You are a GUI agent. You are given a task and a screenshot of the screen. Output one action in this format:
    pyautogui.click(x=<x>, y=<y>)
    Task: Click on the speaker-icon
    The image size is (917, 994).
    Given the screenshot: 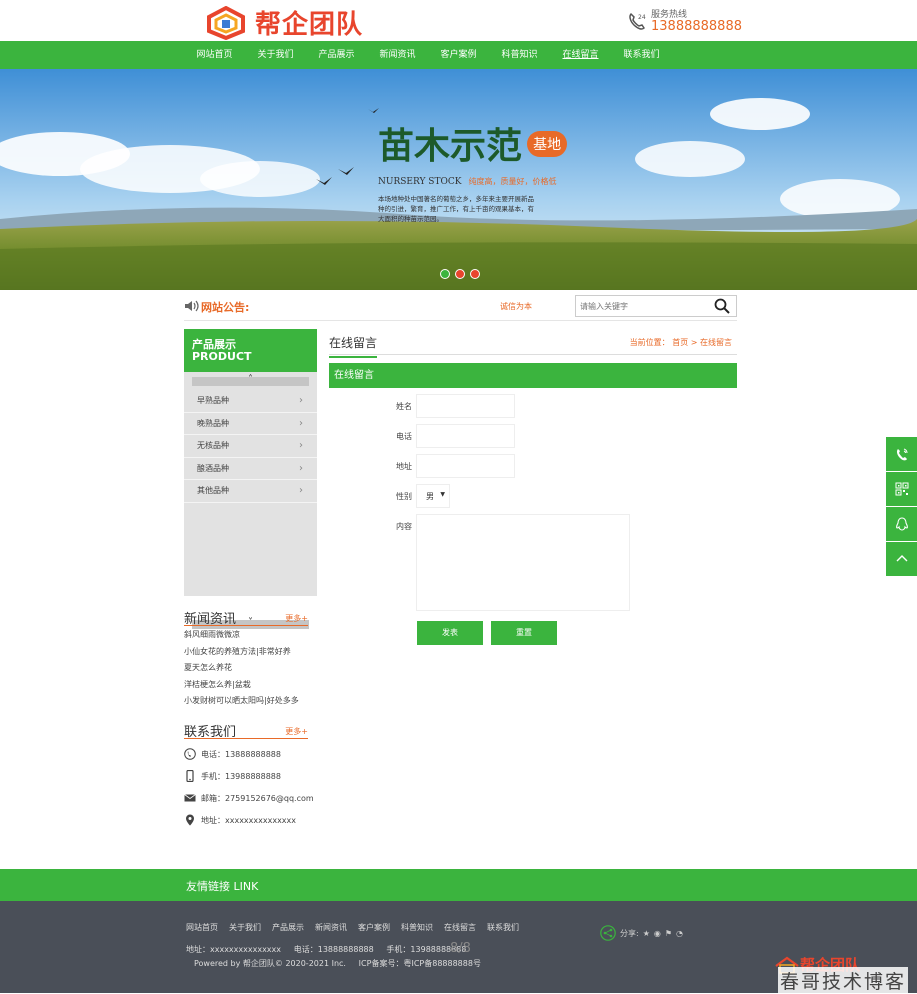 What is the action you would take?
    pyautogui.click(x=192, y=306)
    